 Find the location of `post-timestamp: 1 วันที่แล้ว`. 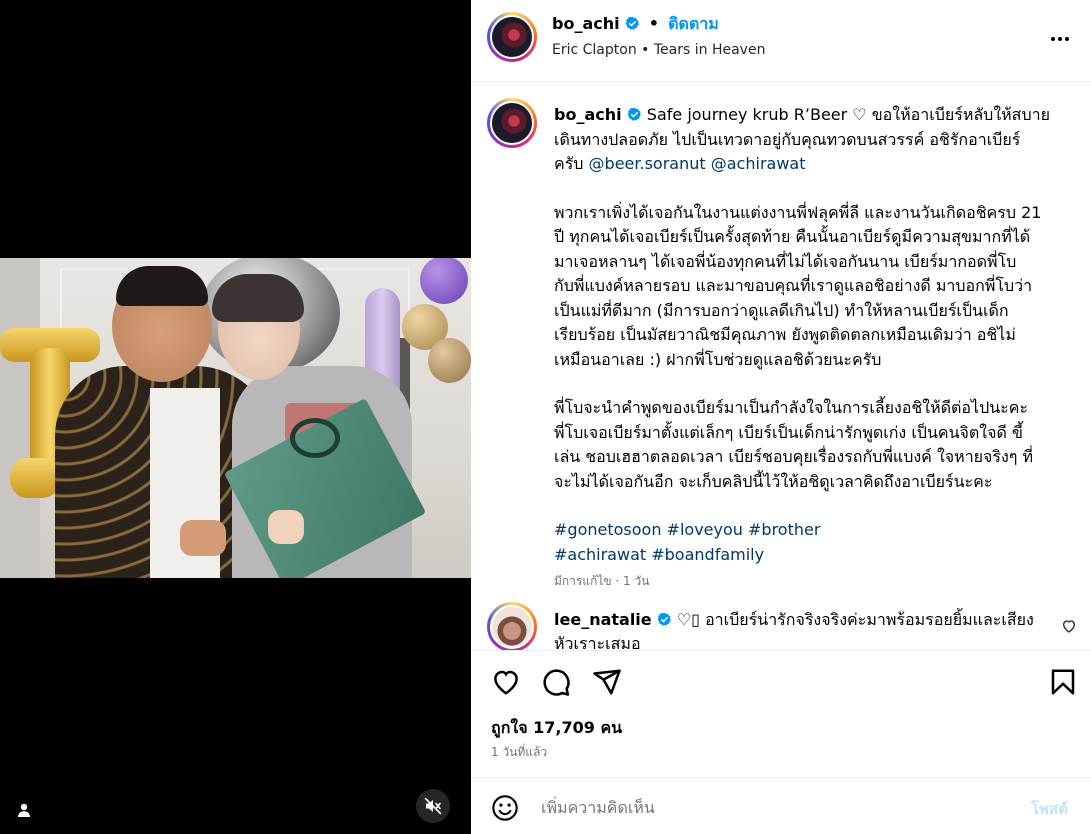

post-timestamp: 1 วันที่แล้ว is located at coordinates (519, 752).